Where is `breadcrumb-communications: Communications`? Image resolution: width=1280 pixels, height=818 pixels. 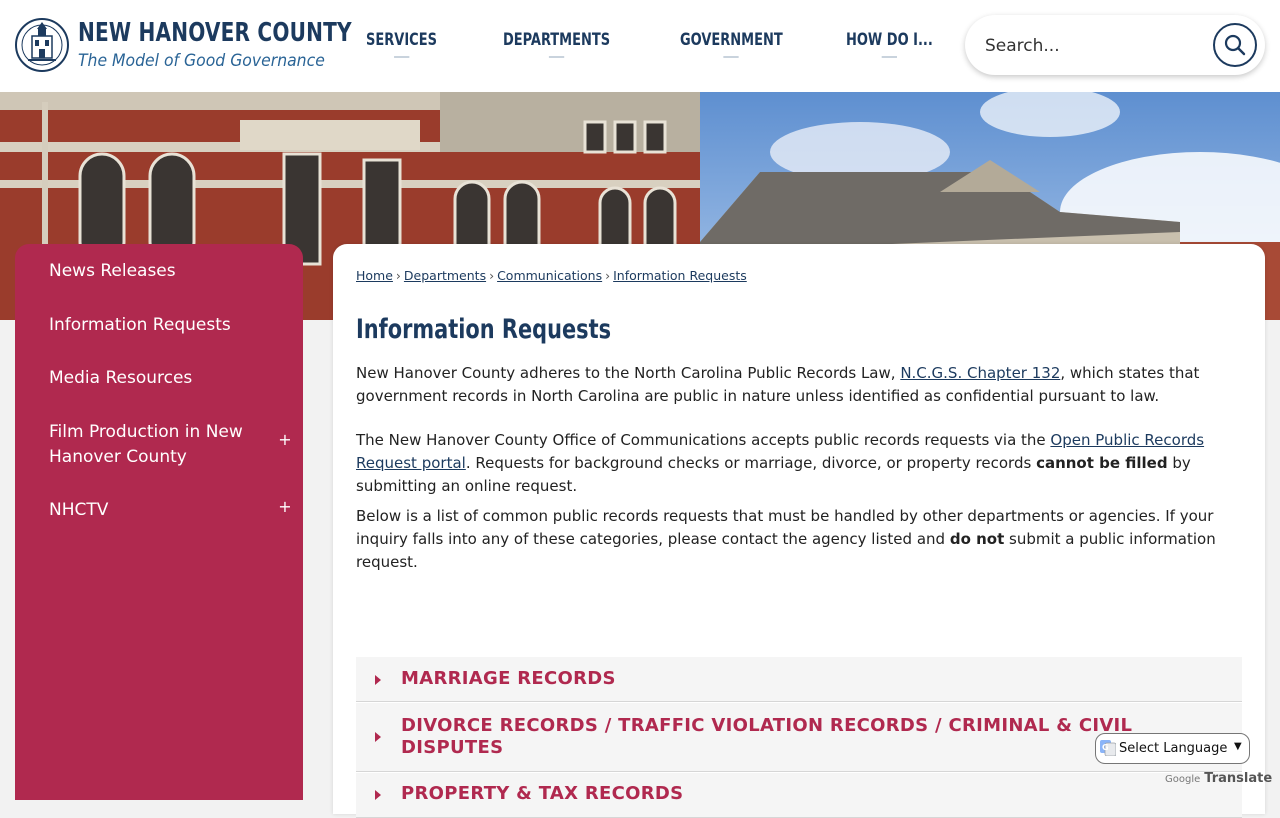
breadcrumb-communications: Communications is located at coordinates (549, 275).